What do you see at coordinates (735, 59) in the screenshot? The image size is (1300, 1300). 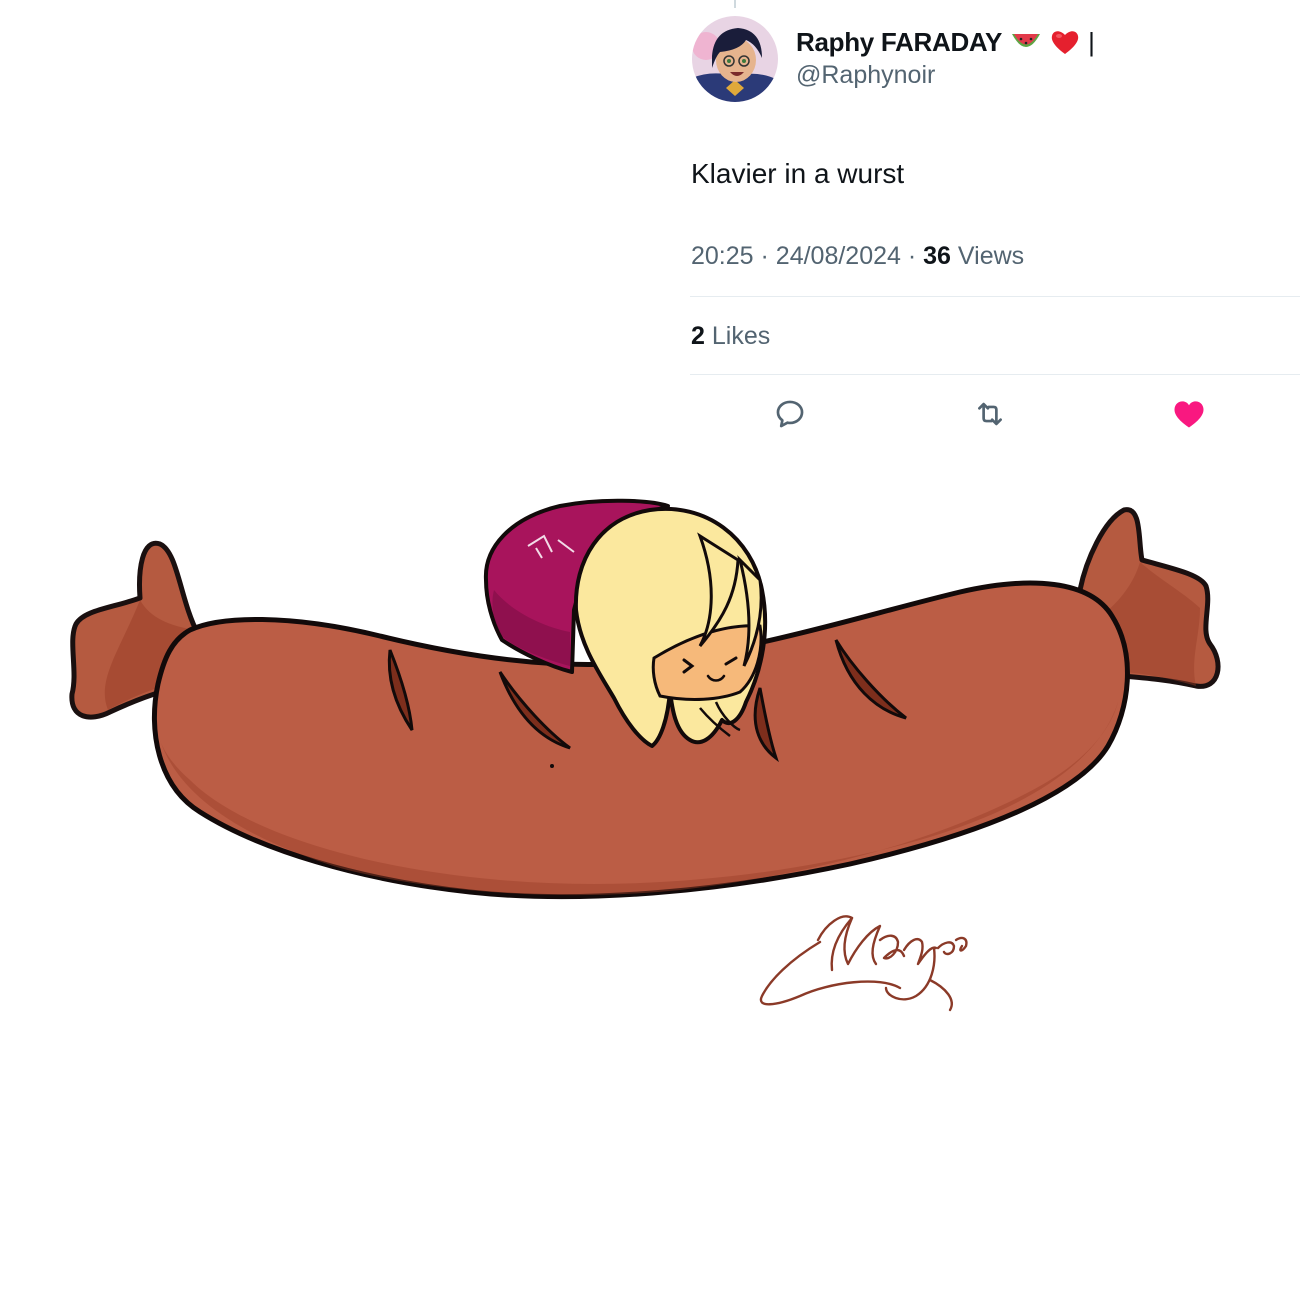 I see `avatar` at bounding box center [735, 59].